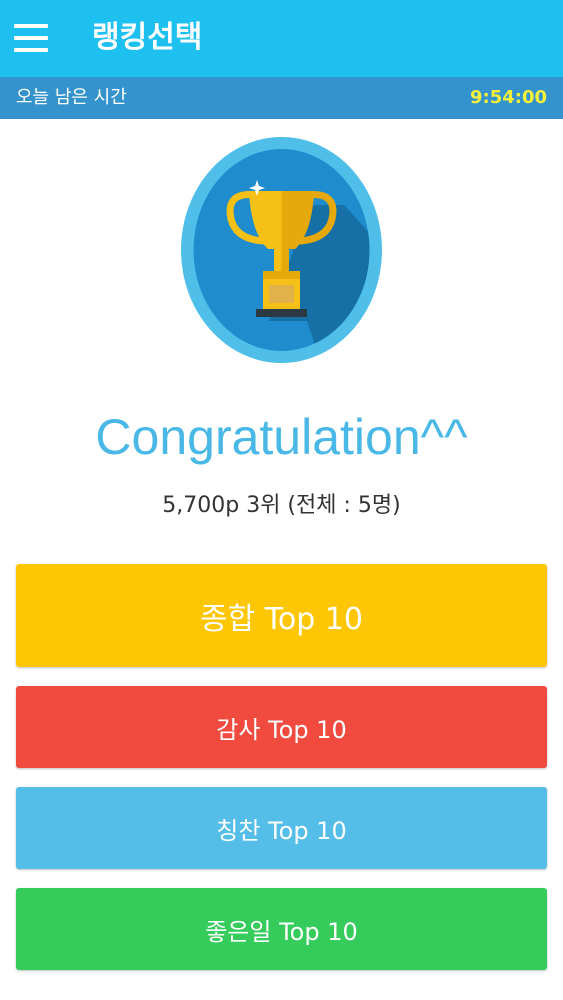 This screenshot has width=563, height=1000. What do you see at coordinates (281, 98) in the screenshot?
I see `remaining-time-bar: 오늘 남은 시간 9:54:00` at bounding box center [281, 98].